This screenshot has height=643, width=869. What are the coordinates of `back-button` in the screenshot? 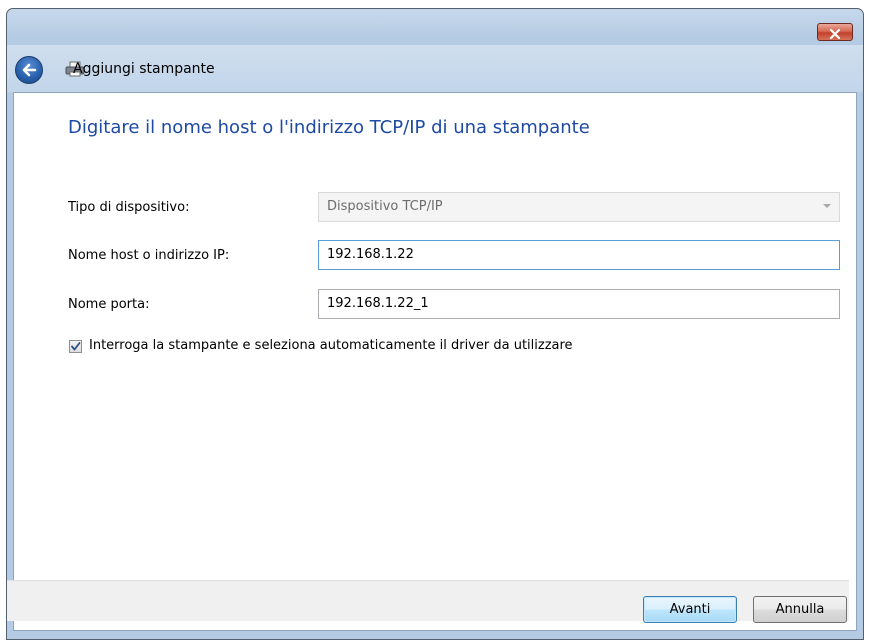 It's located at (29, 70).